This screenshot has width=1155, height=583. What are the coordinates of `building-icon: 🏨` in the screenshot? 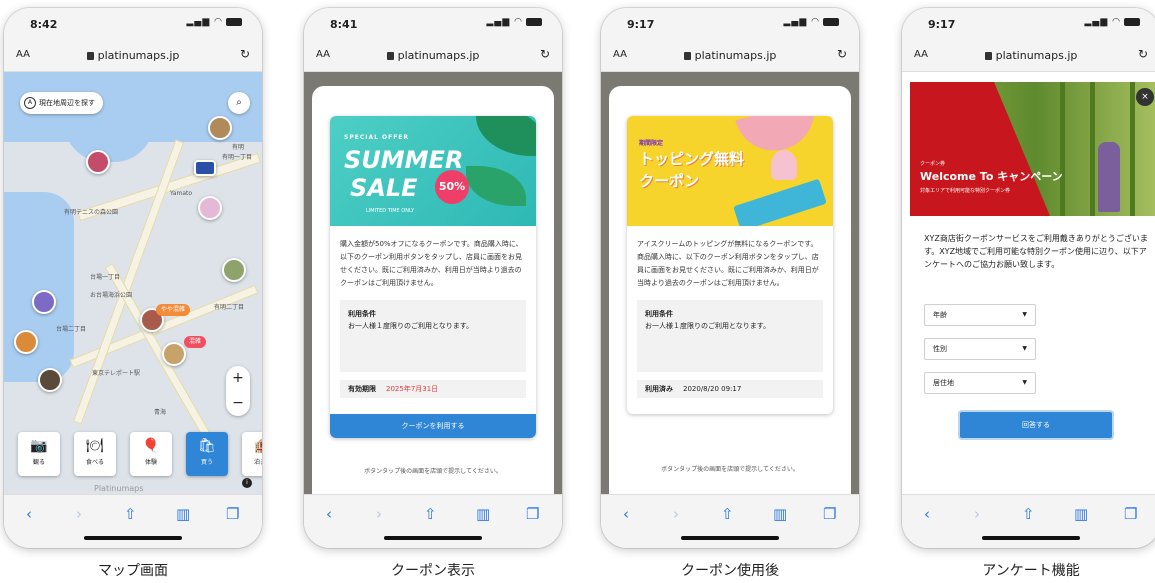 It's located at (252, 446).